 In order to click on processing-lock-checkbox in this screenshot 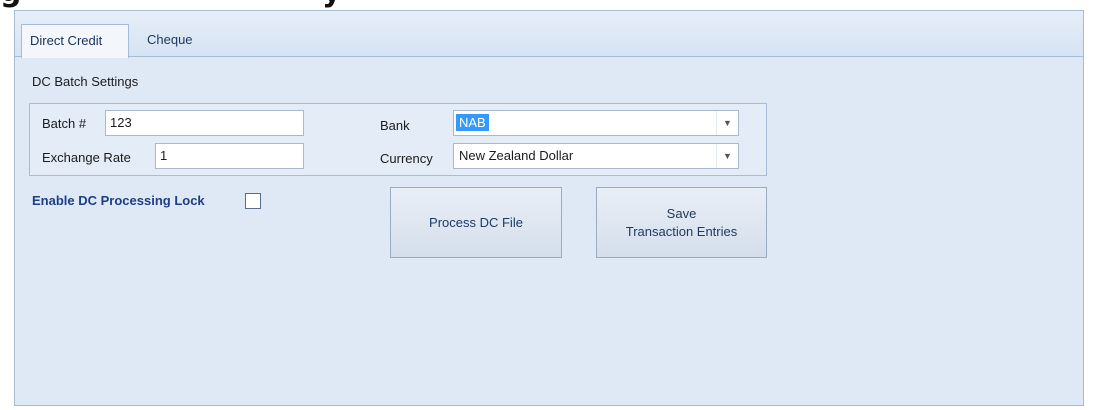, I will do `click(253, 201)`.